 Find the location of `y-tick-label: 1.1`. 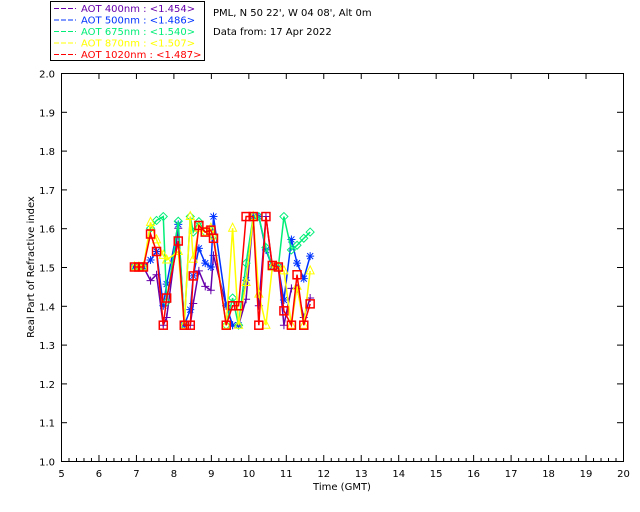

y-tick-label: 1.1 is located at coordinates (47, 424).